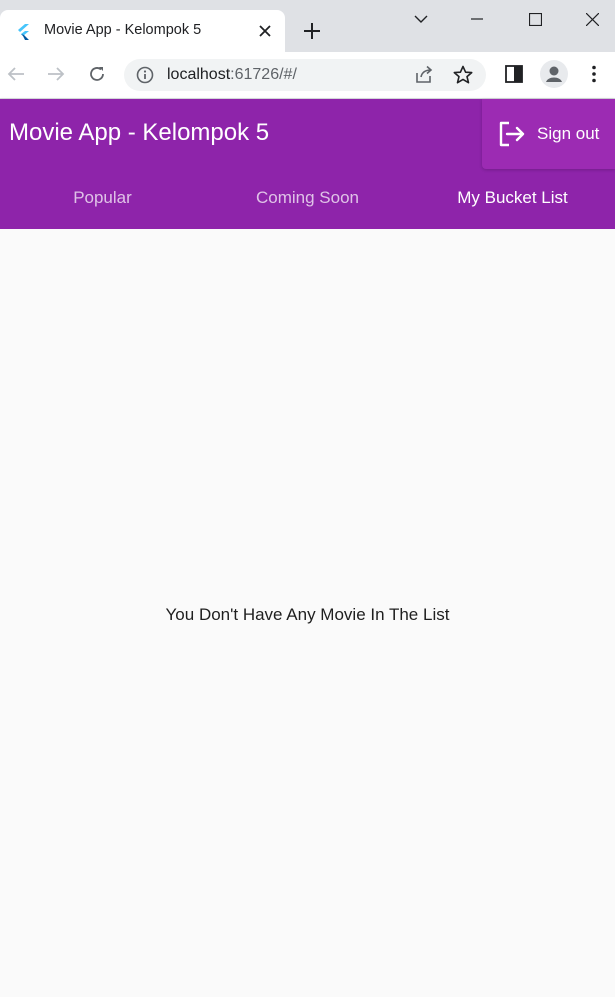 This screenshot has width=615, height=997. I want to click on minimize-icon, so click(477, 19).